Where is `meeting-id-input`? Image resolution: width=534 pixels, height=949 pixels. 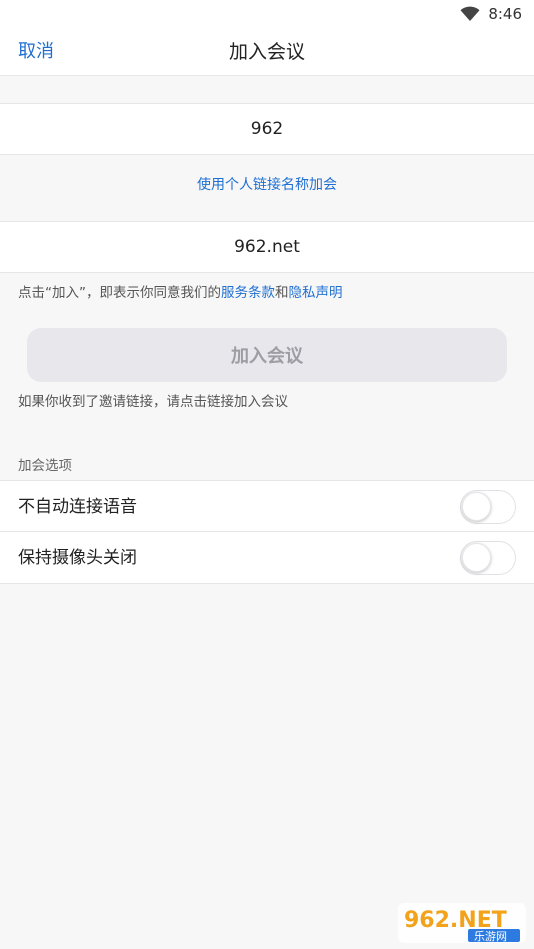 meeting-id-input is located at coordinates (267, 129).